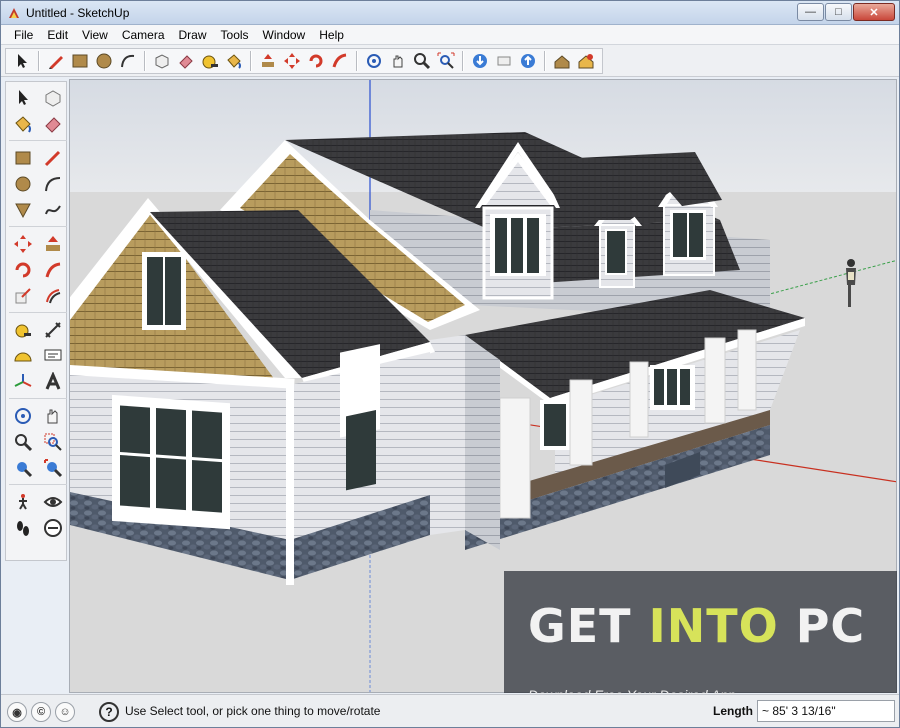 This screenshot has height=728, width=900. I want to click on pencil-icon, so click(56, 61).